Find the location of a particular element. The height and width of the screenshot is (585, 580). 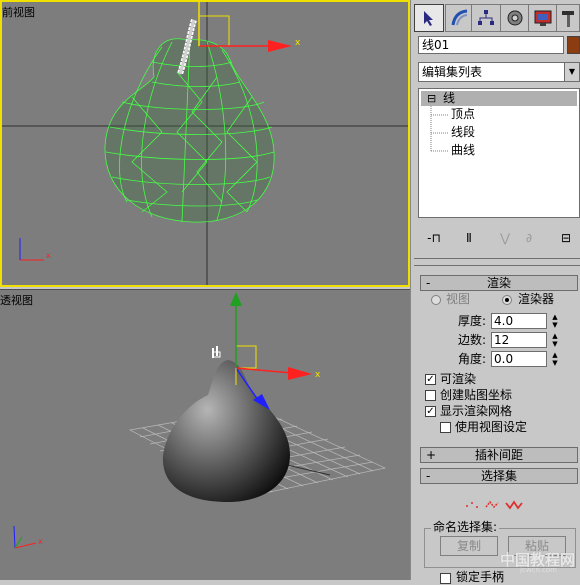

hierarchy-icon is located at coordinates (486, 17).